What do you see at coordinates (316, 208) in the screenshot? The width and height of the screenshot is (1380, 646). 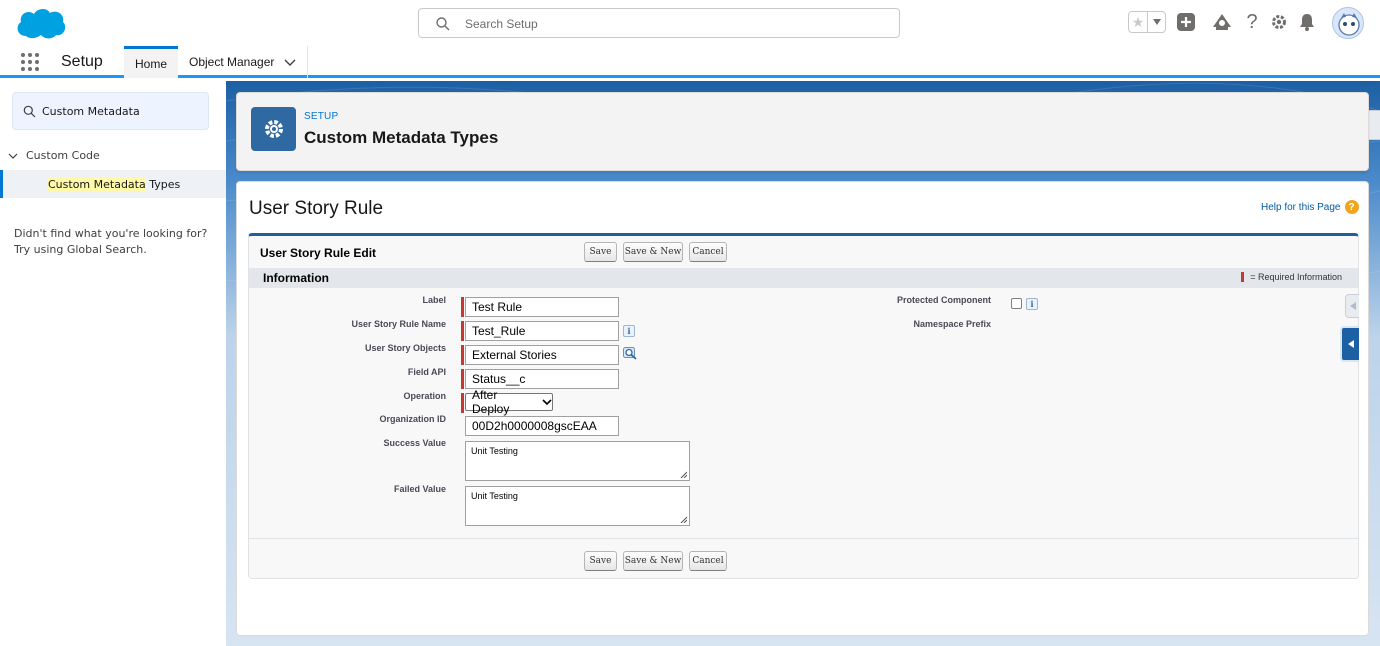 I see `record-title: User Story Rule` at bounding box center [316, 208].